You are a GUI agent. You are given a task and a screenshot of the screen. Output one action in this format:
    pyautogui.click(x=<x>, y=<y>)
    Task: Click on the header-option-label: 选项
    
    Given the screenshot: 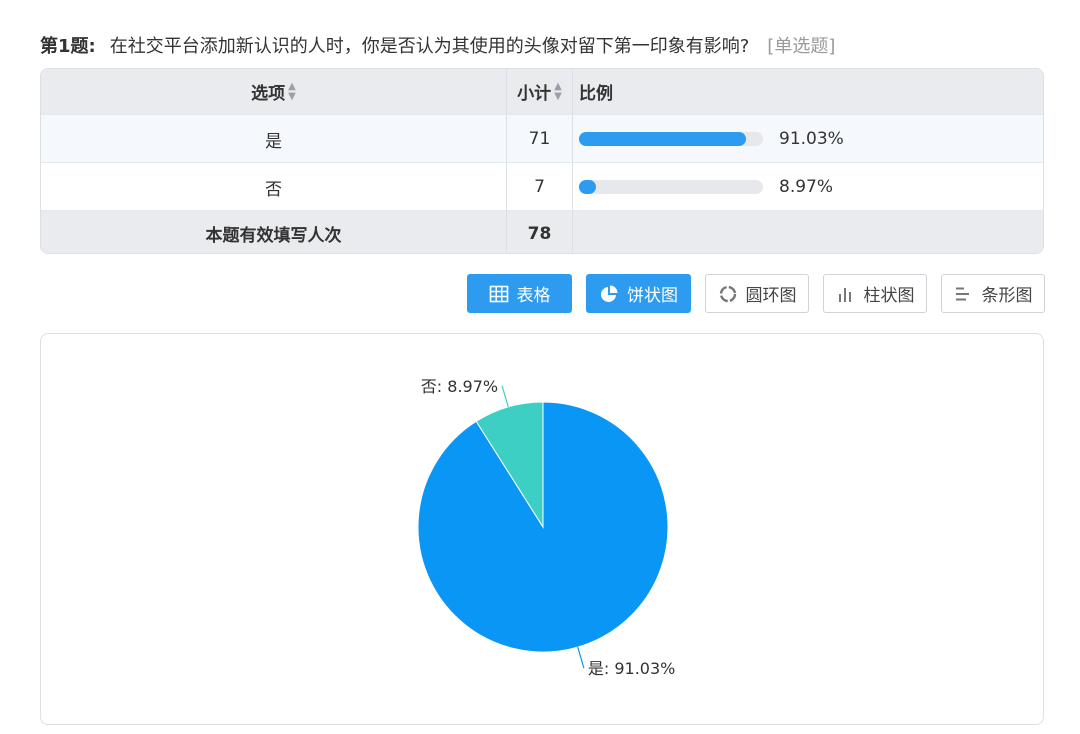 What is the action you would take?
    pyautogui.click(x=268, y=94)
    